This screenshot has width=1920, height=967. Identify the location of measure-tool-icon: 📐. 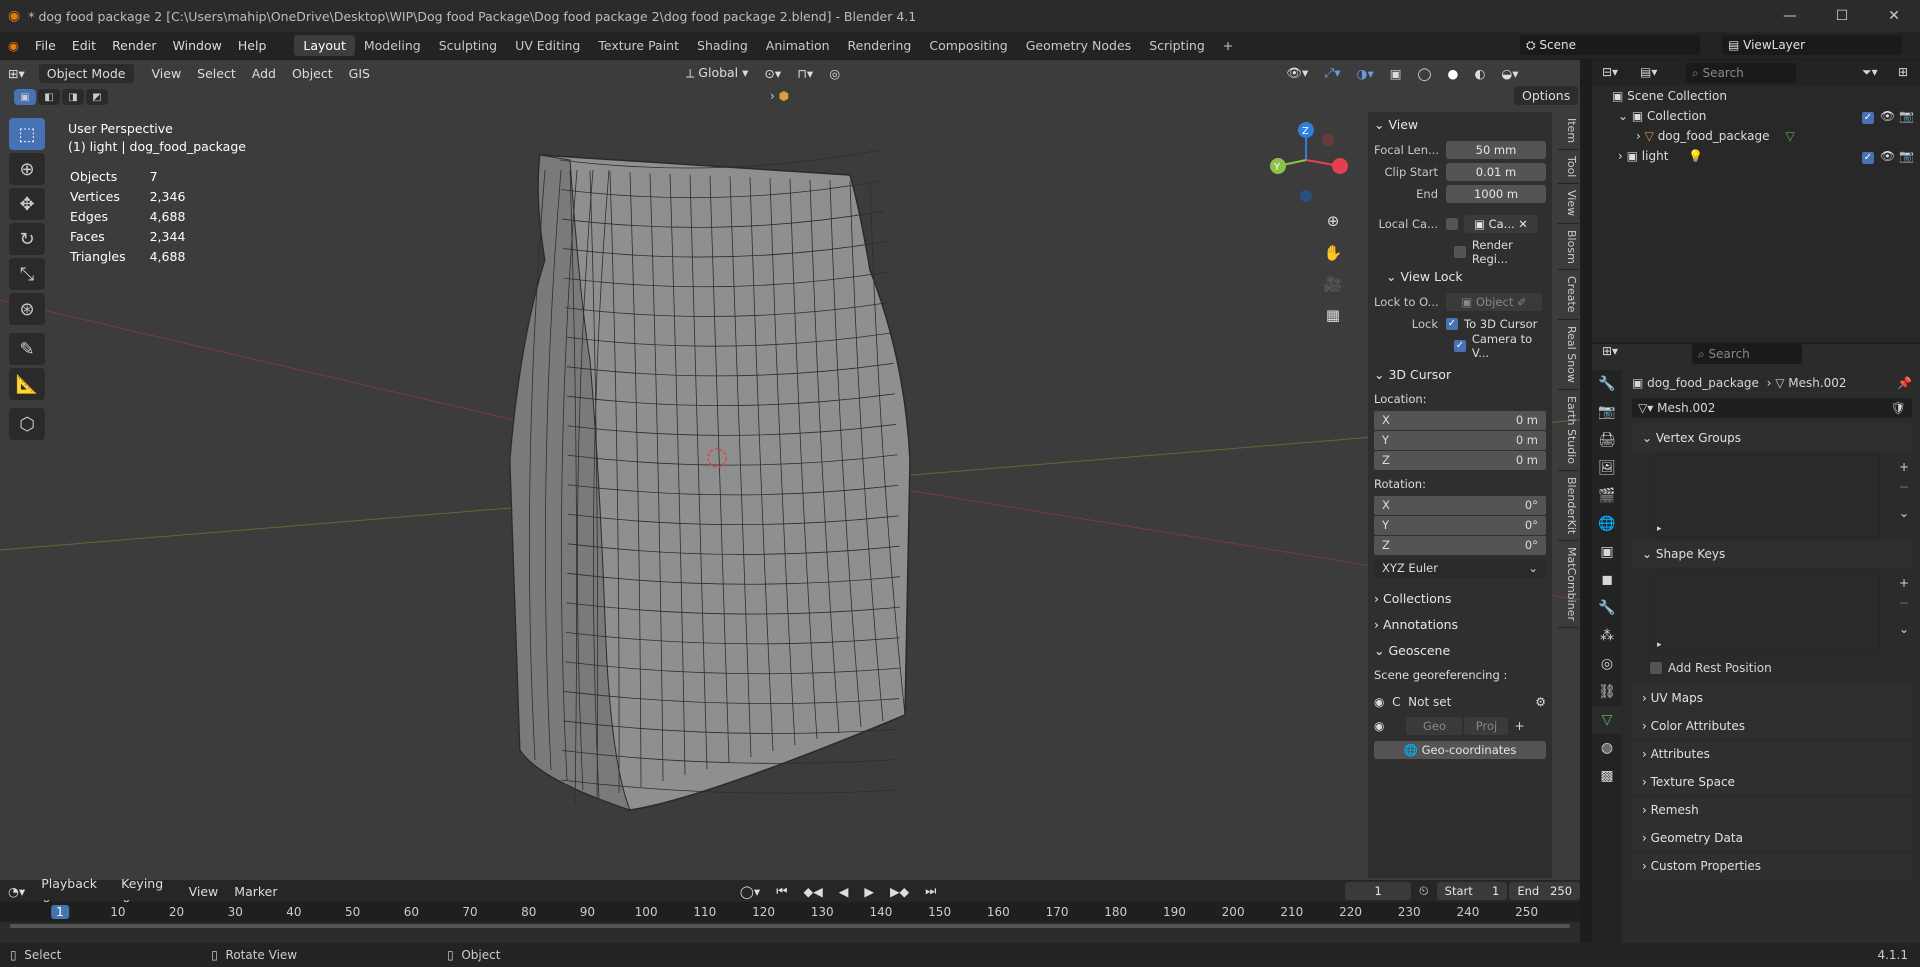
(27, 384).